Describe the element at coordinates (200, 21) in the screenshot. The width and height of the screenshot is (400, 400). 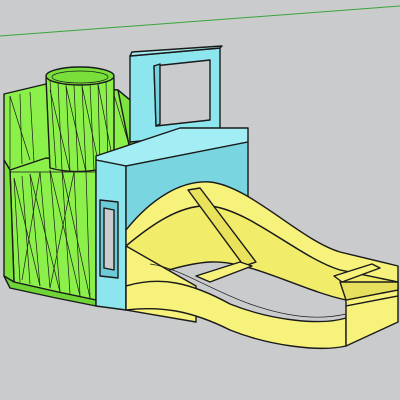
I see `green-axis-line` at that location.